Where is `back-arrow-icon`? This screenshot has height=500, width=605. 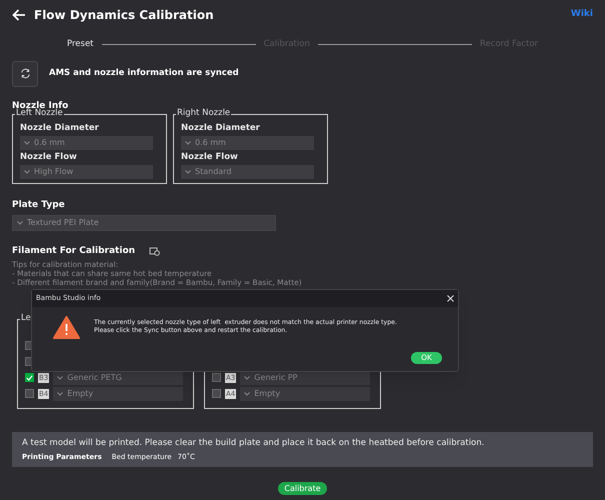
back-arrow-icon is located at coordinates (19, 15).